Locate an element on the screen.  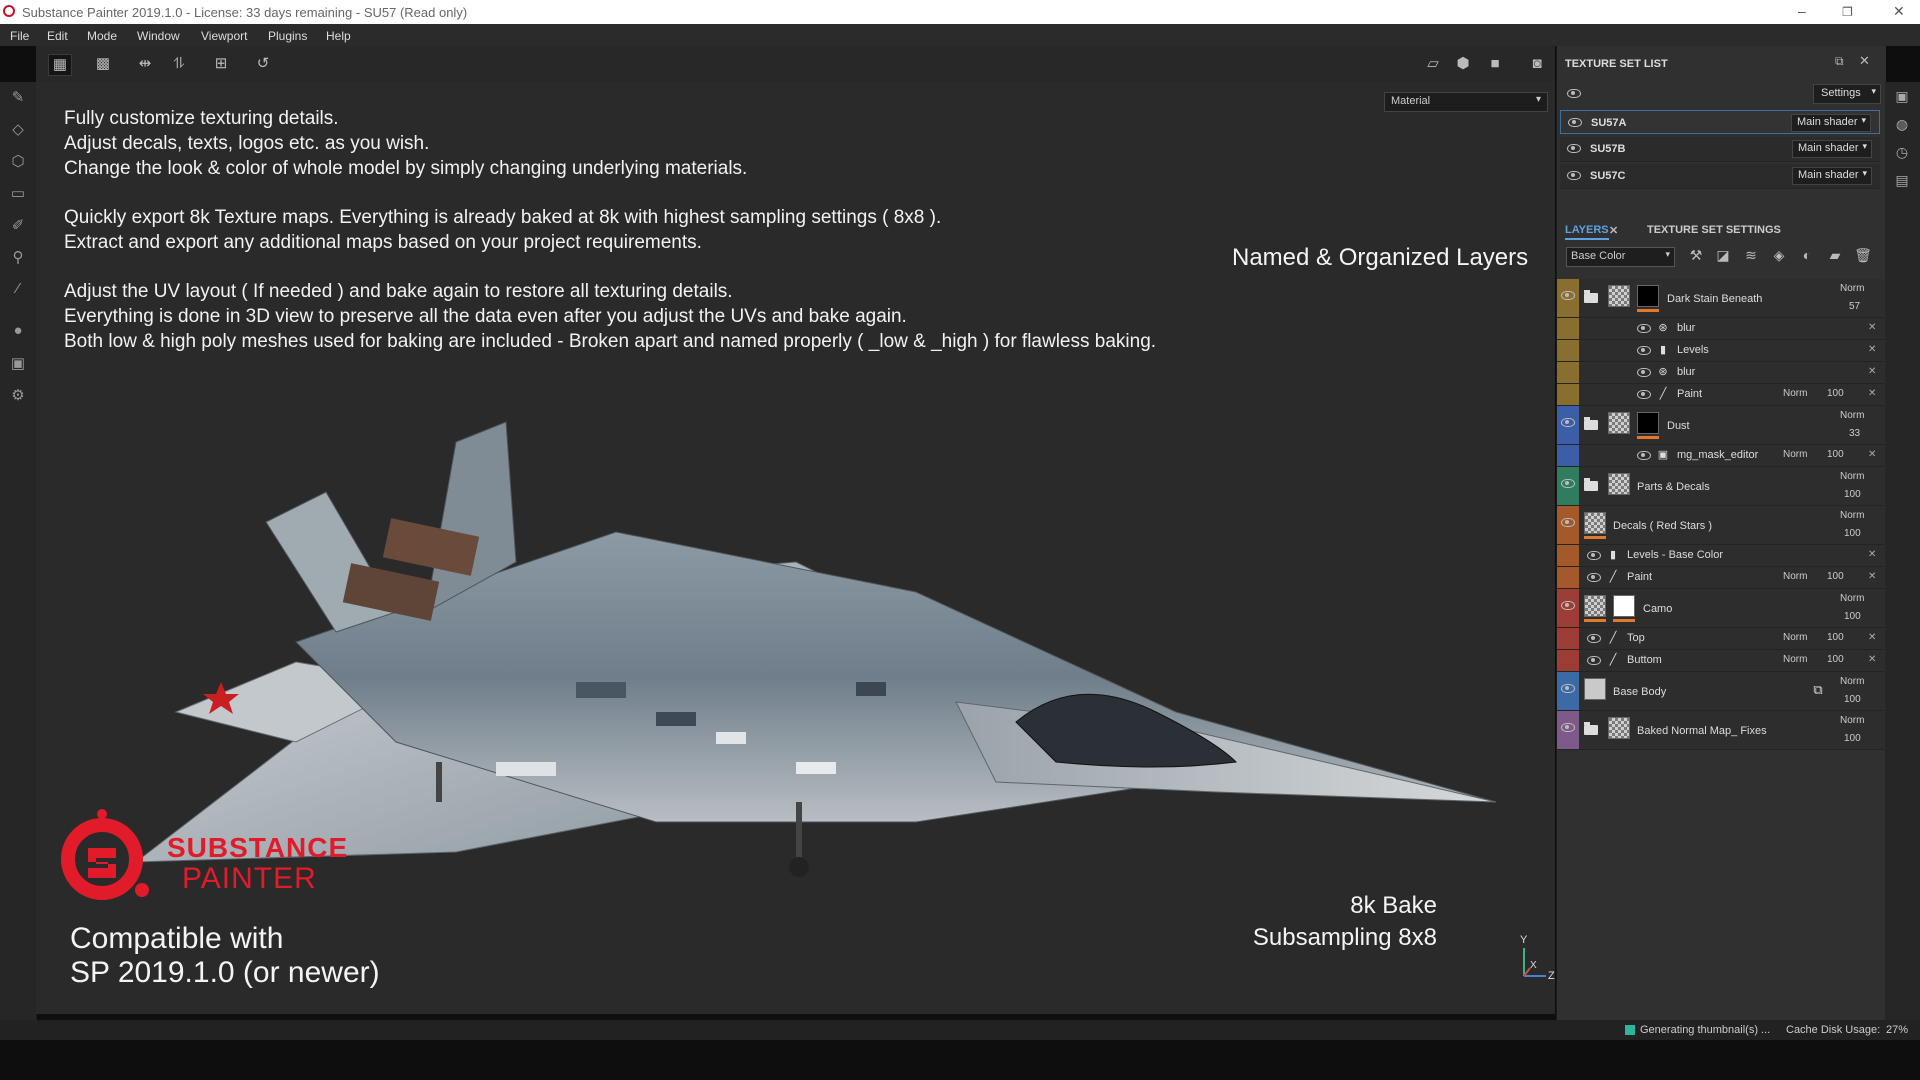
brush-icon: ✎ is located at coordinates (18, 98).